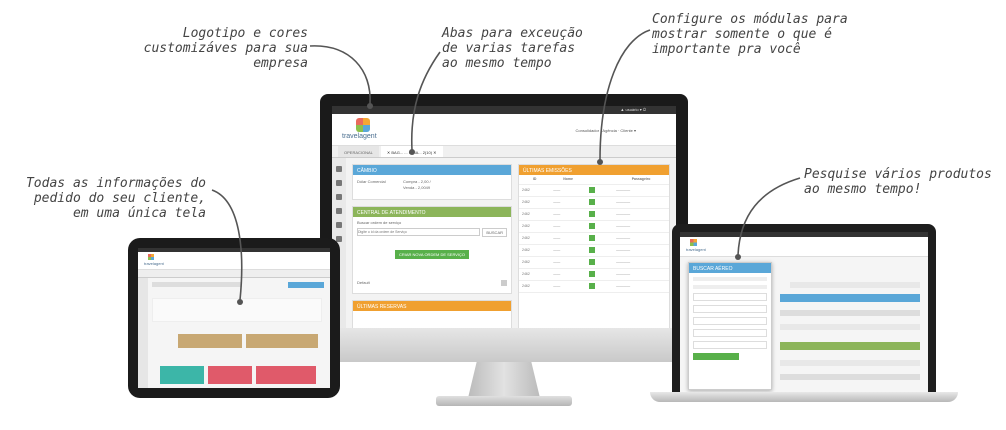  What do you see at coordinates (417, 181) in the screenshot?
I see `cambio-compra: Compra - 2,00 /` at bounding box center [417, 181].